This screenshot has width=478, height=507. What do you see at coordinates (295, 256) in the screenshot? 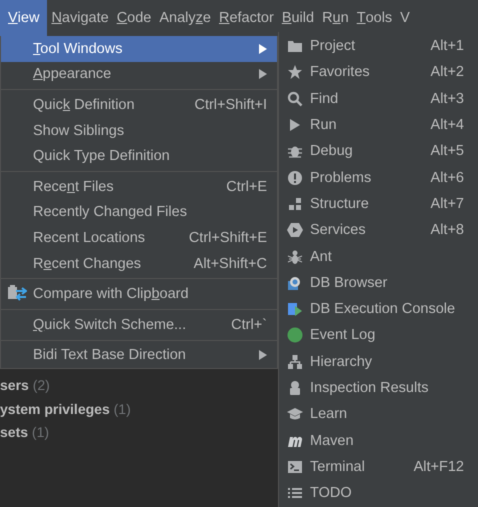
I see `ant-icon` at bounding box center [295, 256].